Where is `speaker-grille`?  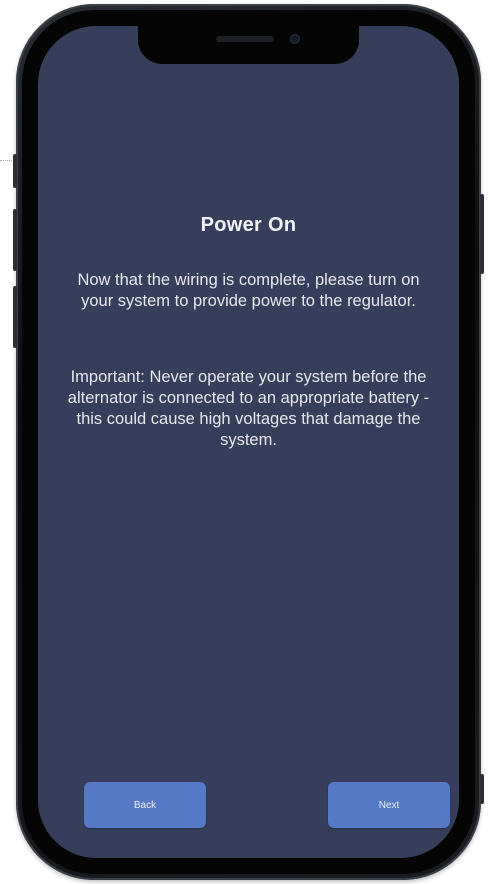 speaker-grille is located at coordinates (245, 39).